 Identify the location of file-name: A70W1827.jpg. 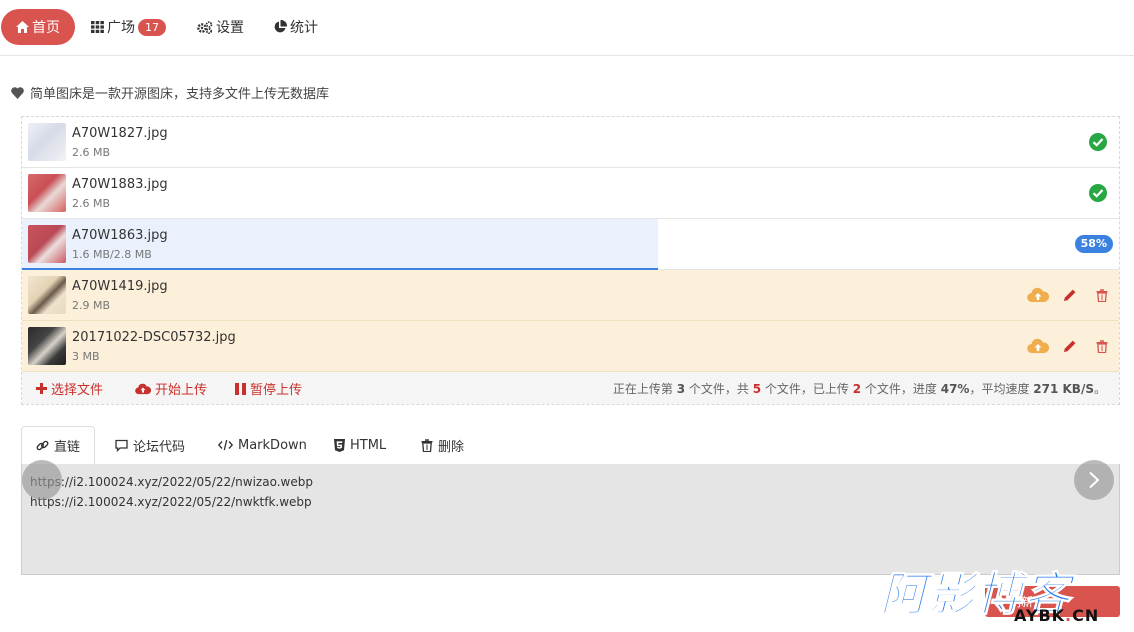
(120, 133).